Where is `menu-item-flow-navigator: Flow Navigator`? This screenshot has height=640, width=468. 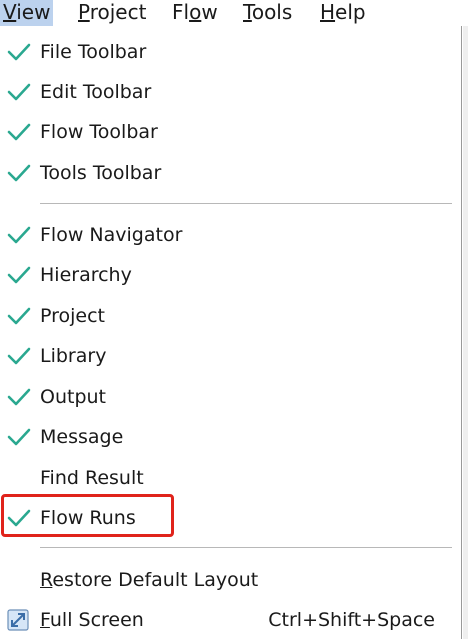 menu-item-flow-navigator: Flow Navigator is located at coordinates (230, 235).